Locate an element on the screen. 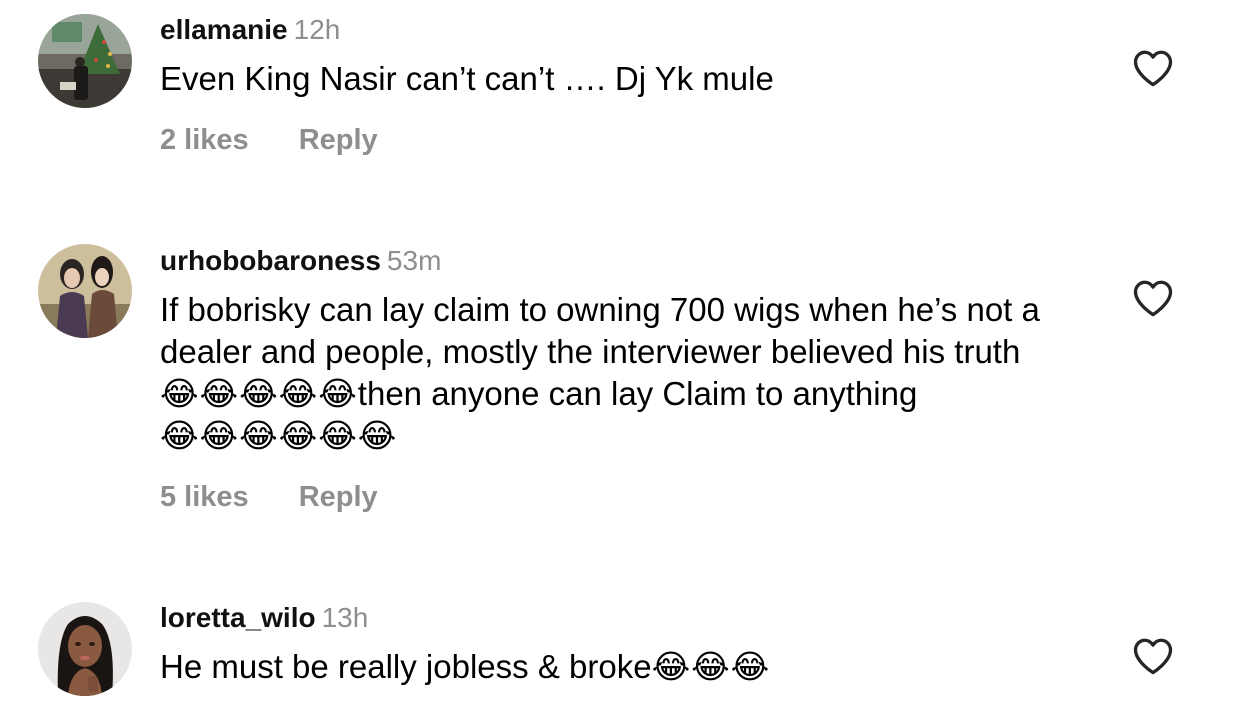 The height and width of the screenshot is (702, 1242). comment-body: He must be really jobless & broke is located at coordinates (406, 666).